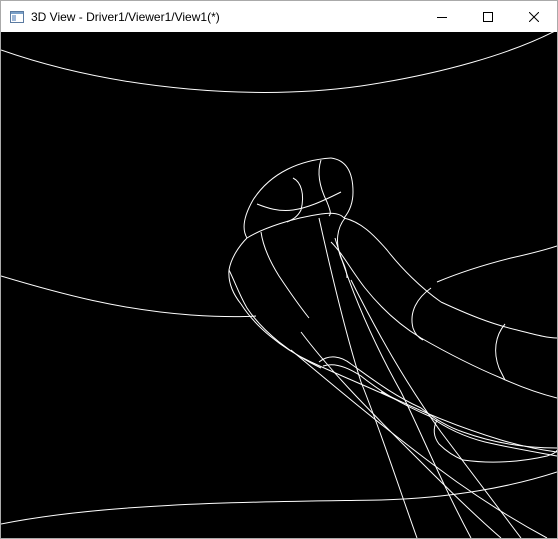 This screenshot has height=539, width=558. I want to click on maximize-icon, so click(488, 16).